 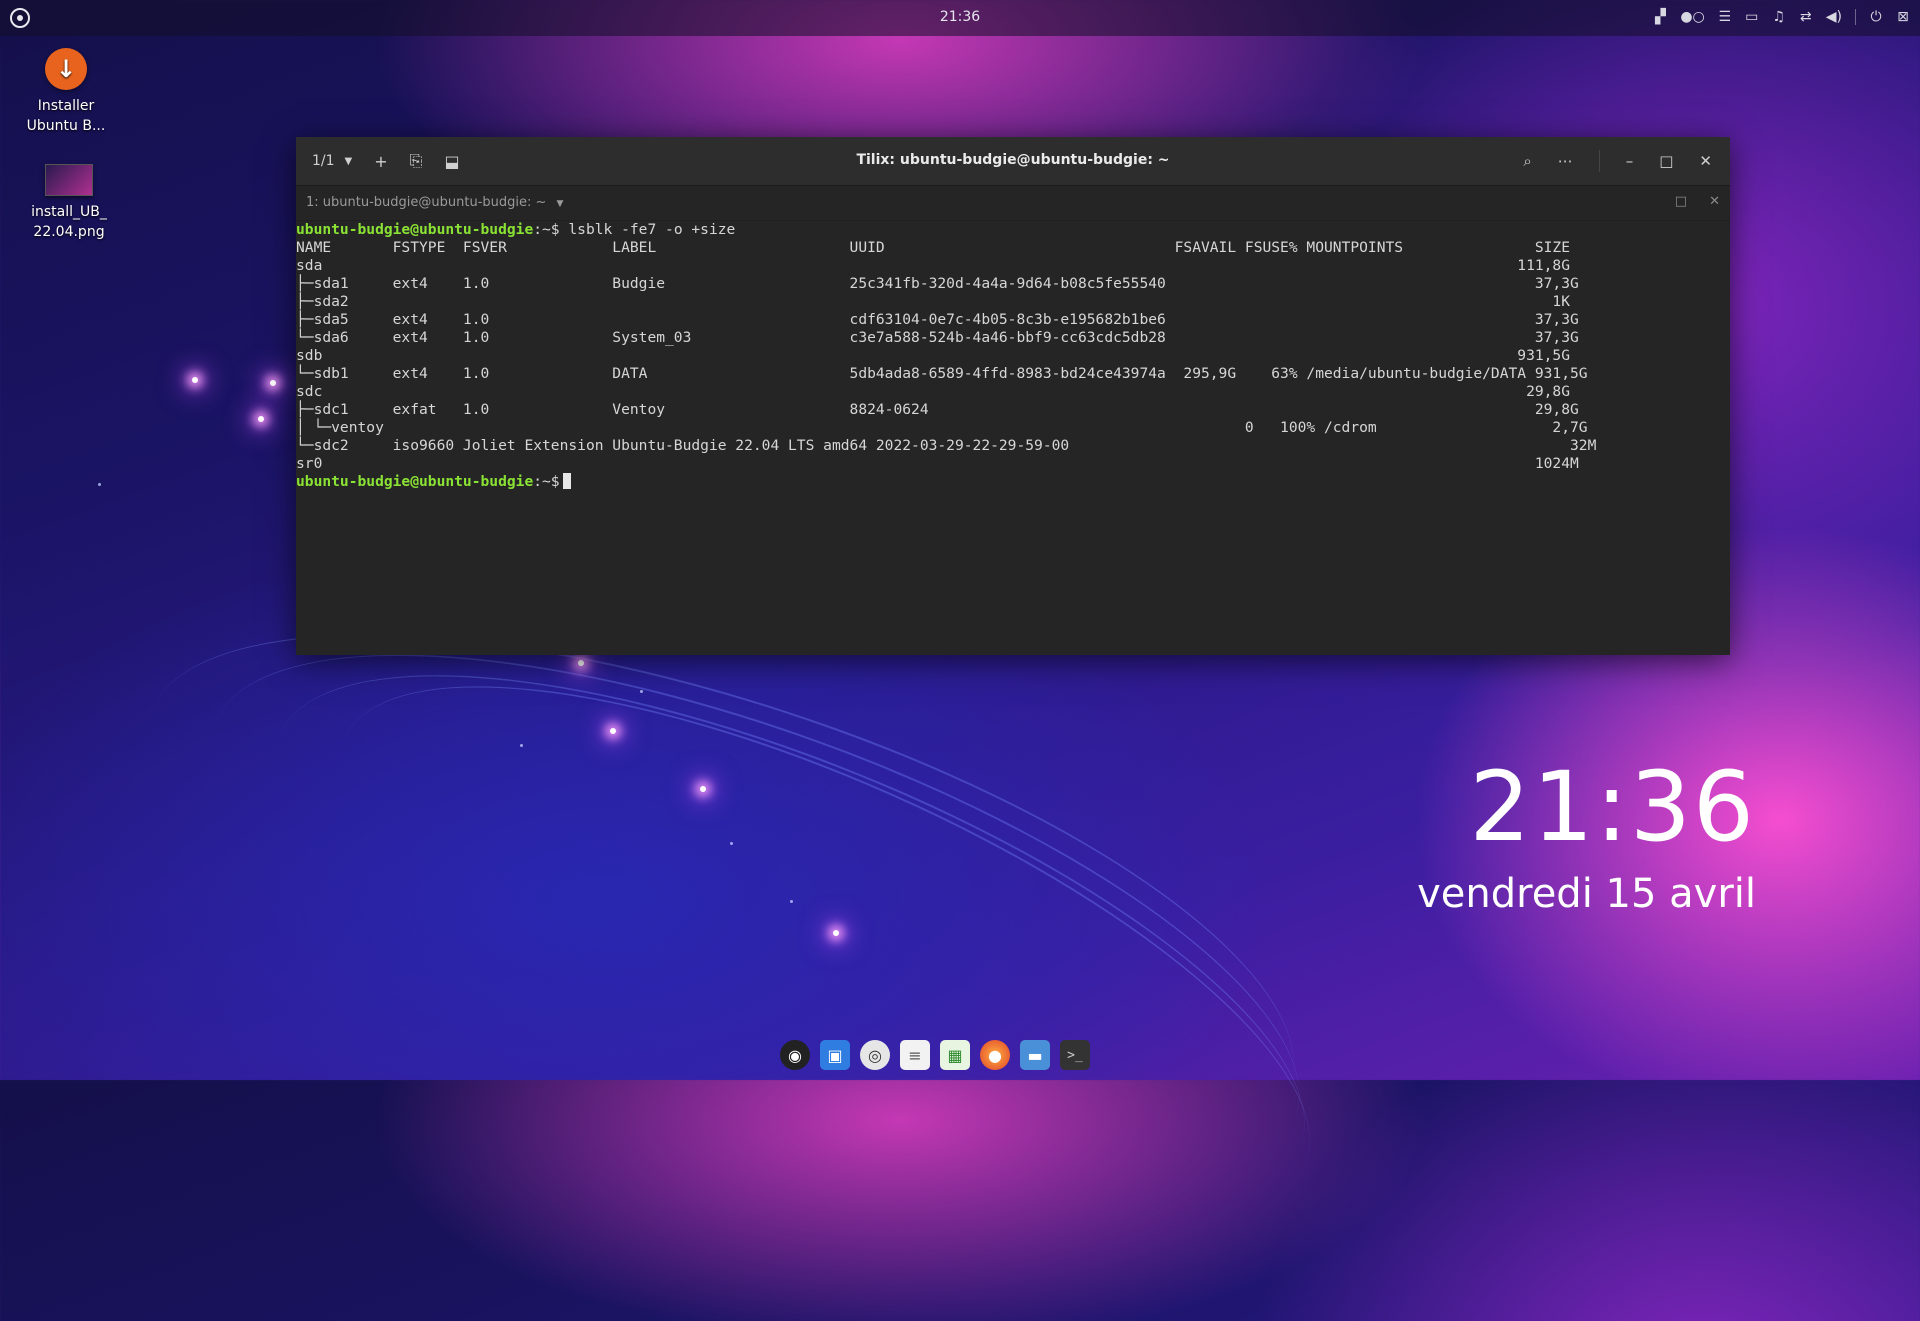 I want to click on maximize-icon: □, so click(x=1666, y=161).